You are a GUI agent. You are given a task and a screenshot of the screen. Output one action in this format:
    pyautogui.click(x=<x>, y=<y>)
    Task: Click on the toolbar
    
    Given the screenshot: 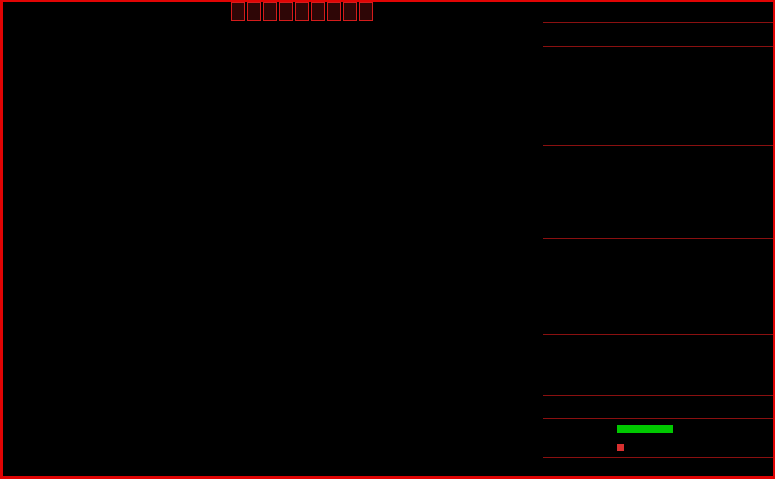 What is the action you would take?
    pyautogui.click(x=302, y=11)
    